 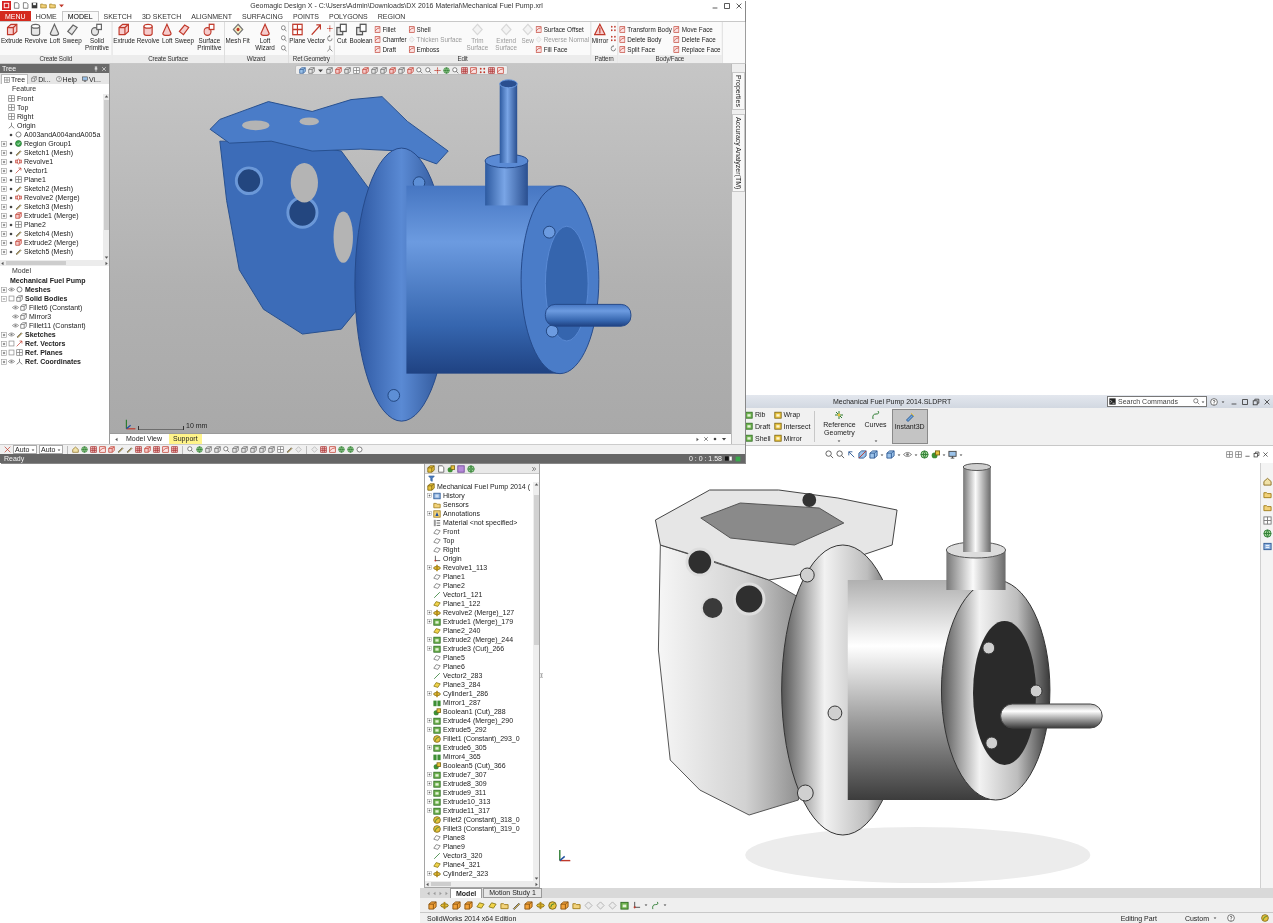 I want to click on round-icon, so click(x=1265, y=918).